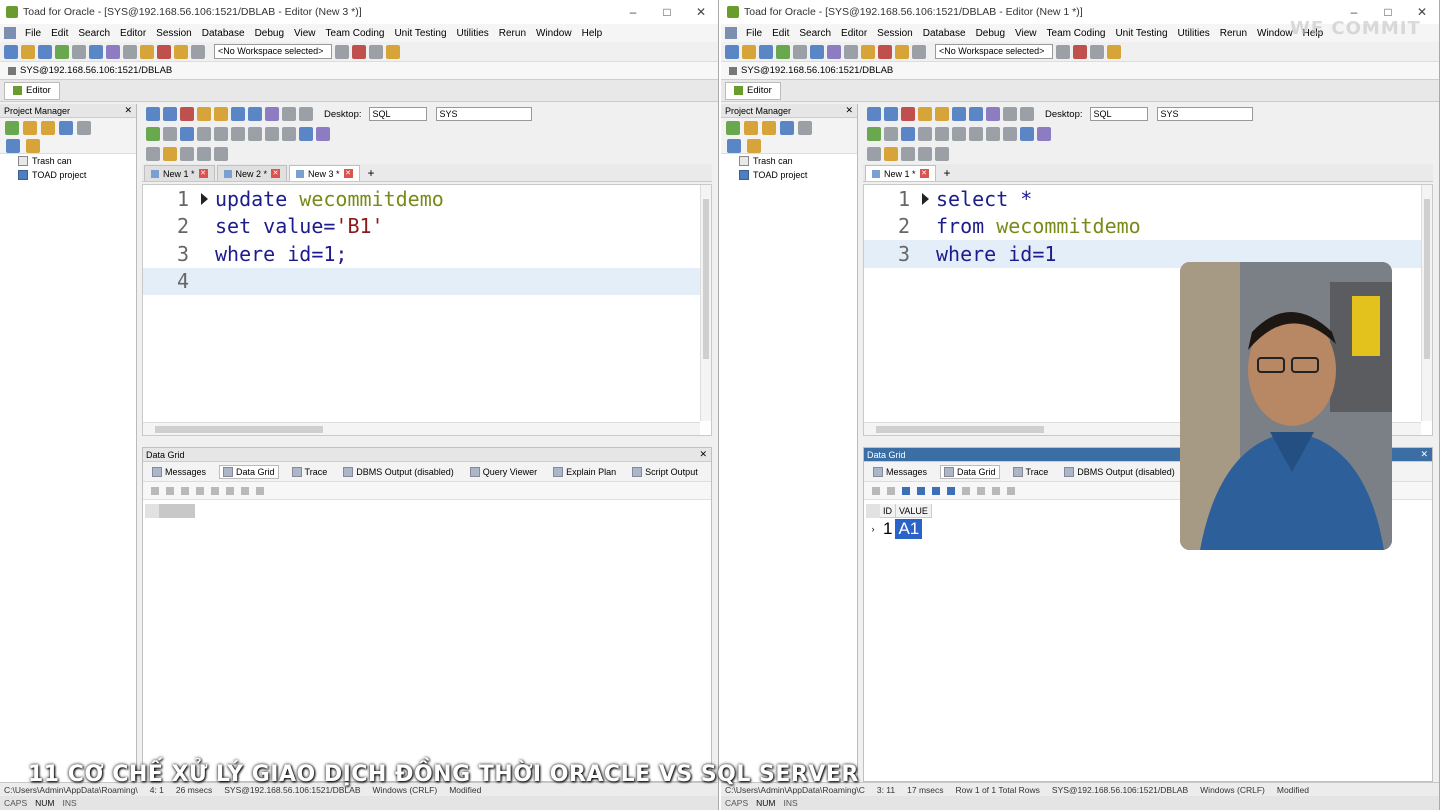  Describe the element at coordinates (306, 114) in the screenshot. I see `format-icon` at that location.